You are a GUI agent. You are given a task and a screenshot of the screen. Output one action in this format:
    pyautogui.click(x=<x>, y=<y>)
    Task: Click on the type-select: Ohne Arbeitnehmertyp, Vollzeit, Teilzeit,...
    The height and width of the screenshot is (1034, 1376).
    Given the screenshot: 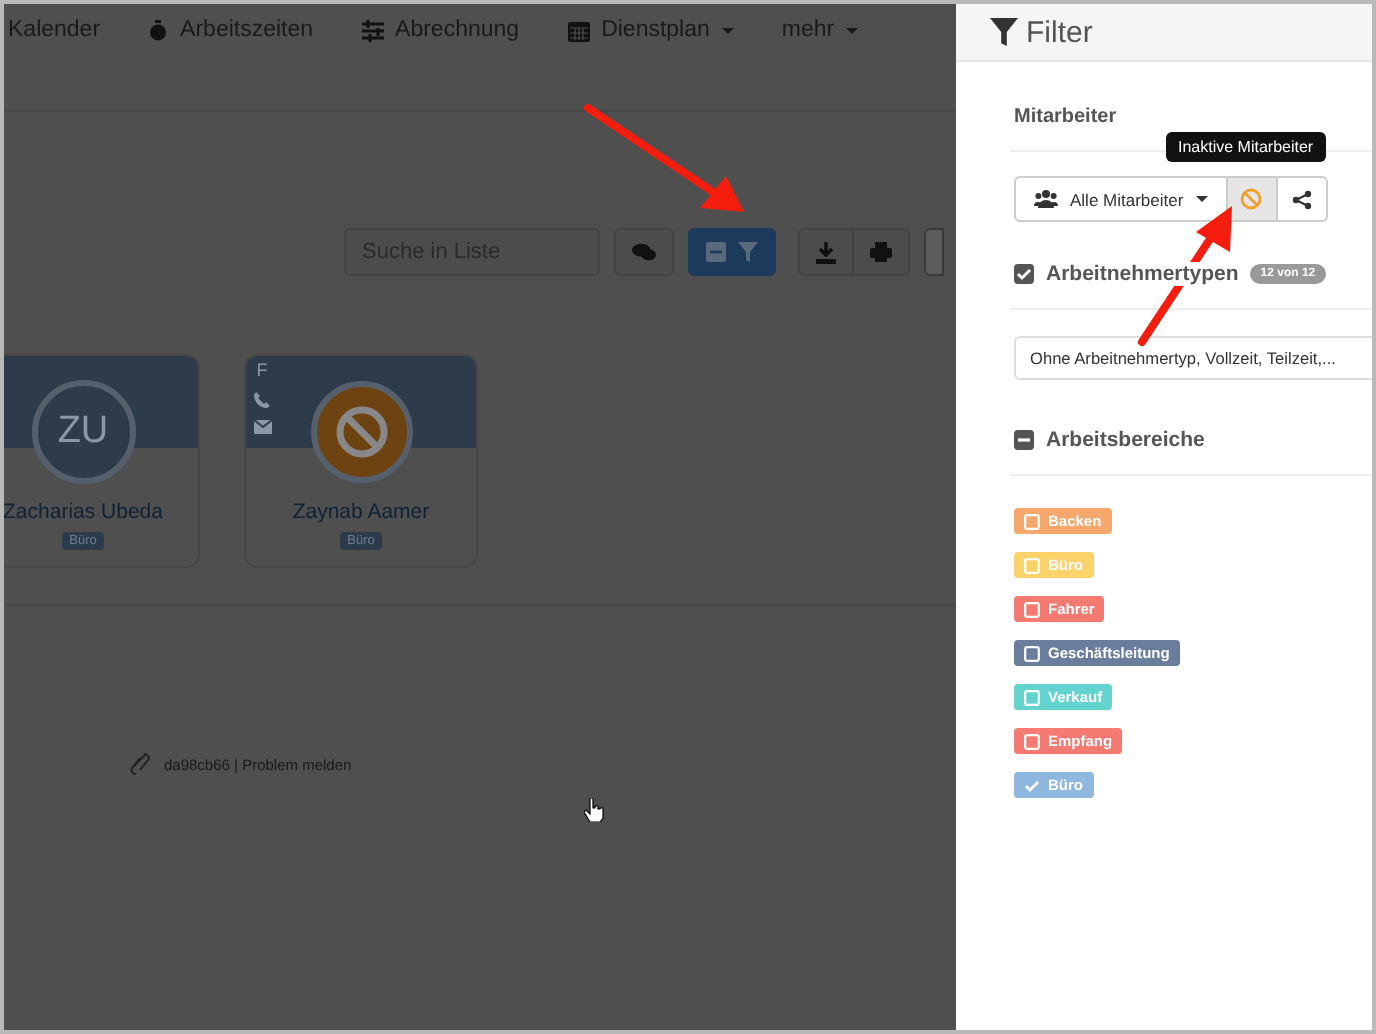 What is the action you would take?
    pyautogui.click(x=1193, y=358)
    